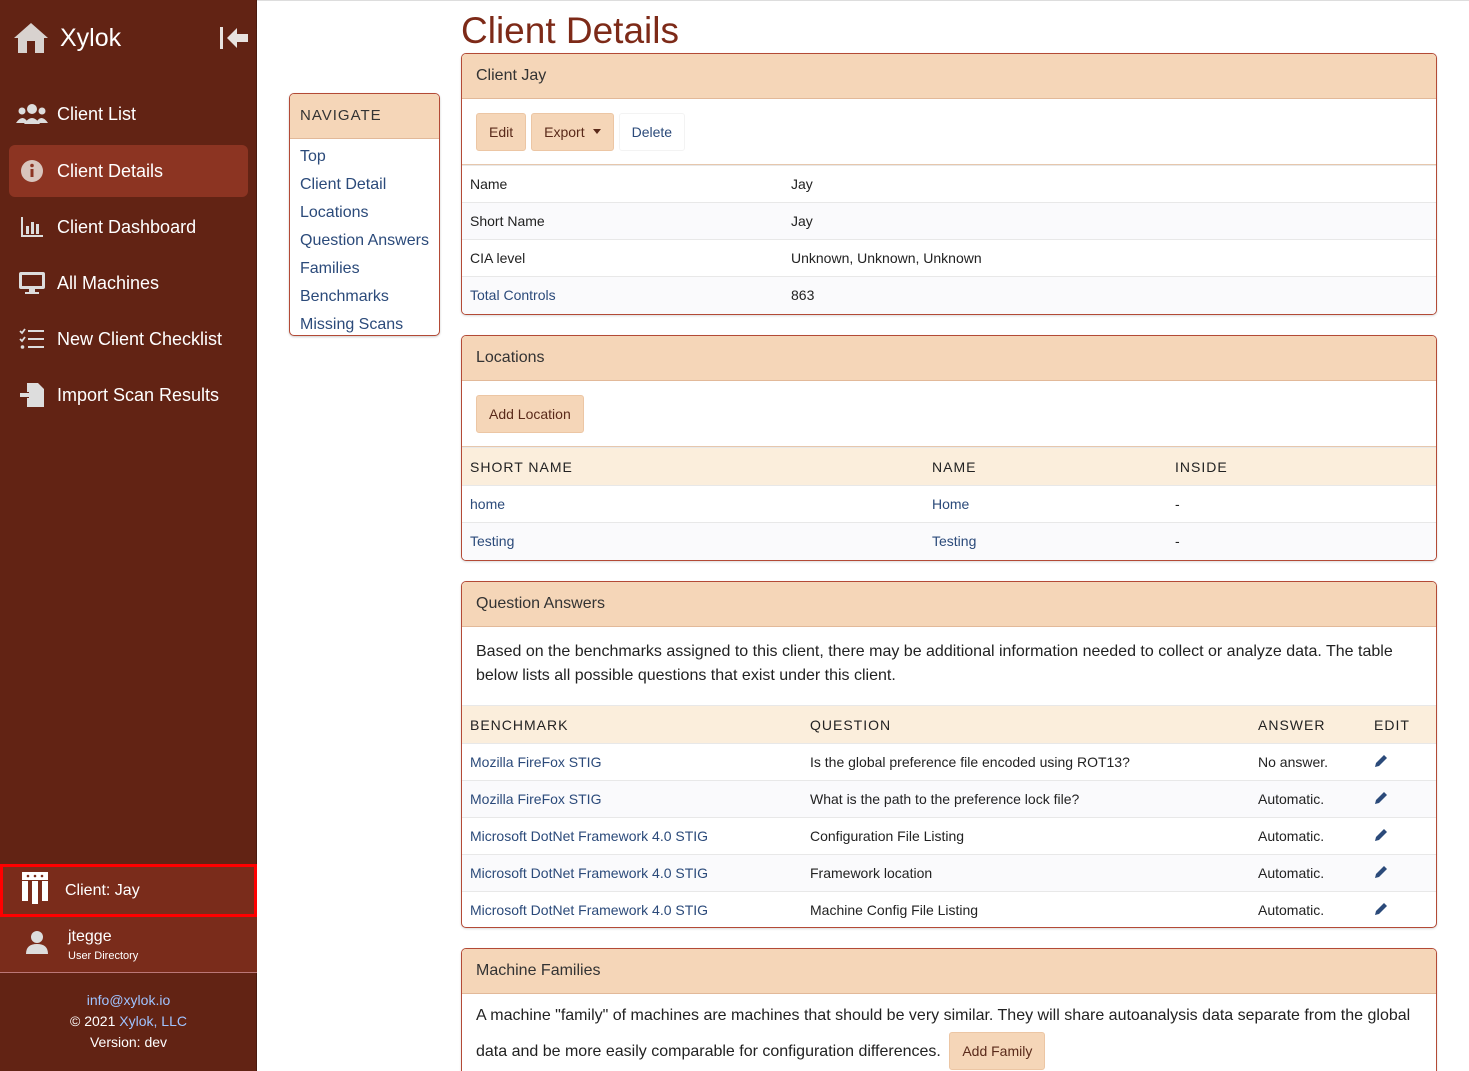  What do you see at coordinates (949, 971) in the screenshot?
I see `machine-families-title: Machine Families` at bounding box center [949, 971].